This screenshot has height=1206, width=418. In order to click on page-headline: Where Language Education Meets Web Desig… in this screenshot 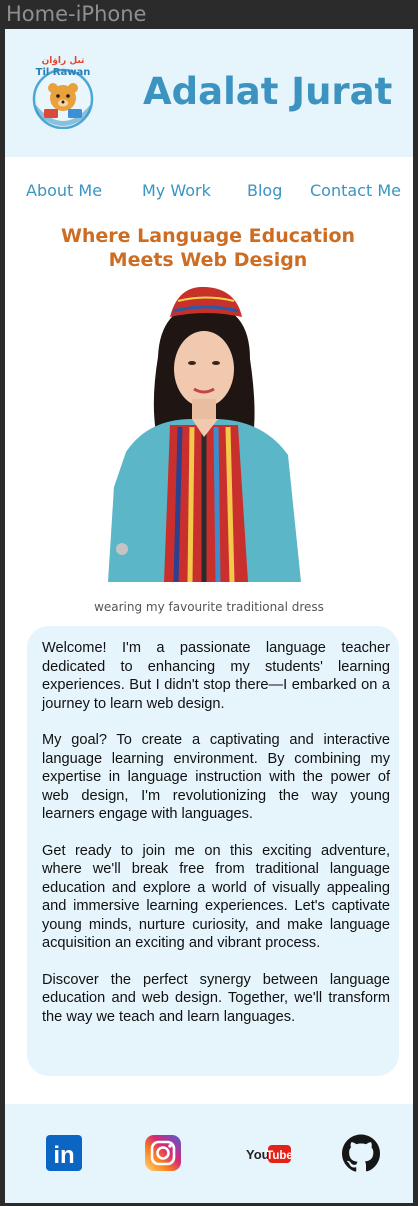, I will do `click(208, 248)`.